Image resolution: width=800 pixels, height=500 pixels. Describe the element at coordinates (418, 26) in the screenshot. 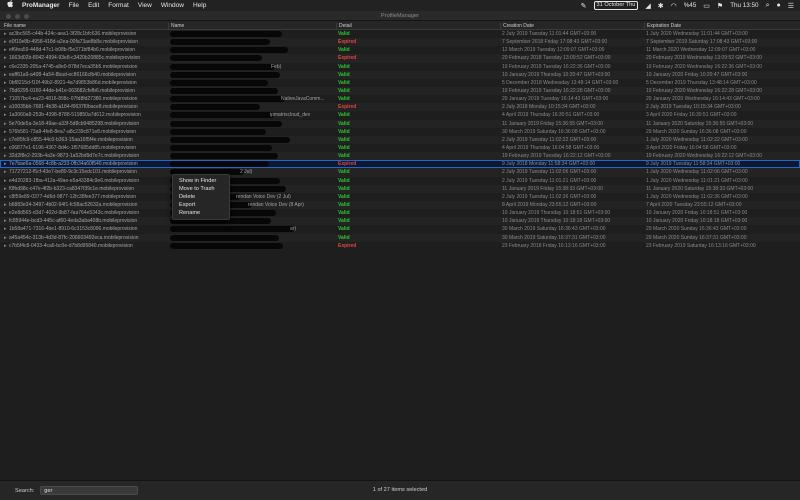

I see `column-header-detail: Detail` at that location.